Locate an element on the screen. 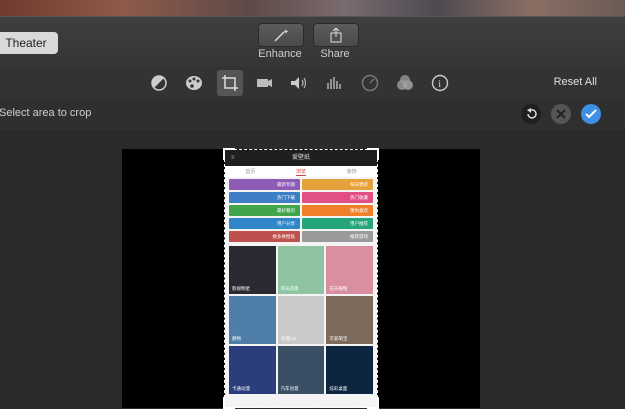 This screenshot has width=625, height=409. undo-button is located at coordinates (531, 114).